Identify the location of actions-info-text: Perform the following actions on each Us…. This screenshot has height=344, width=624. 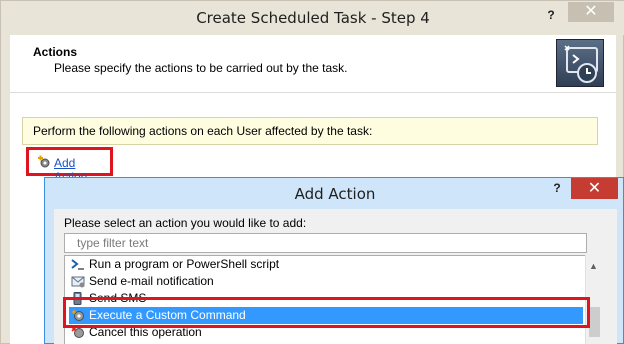
(203, 131).